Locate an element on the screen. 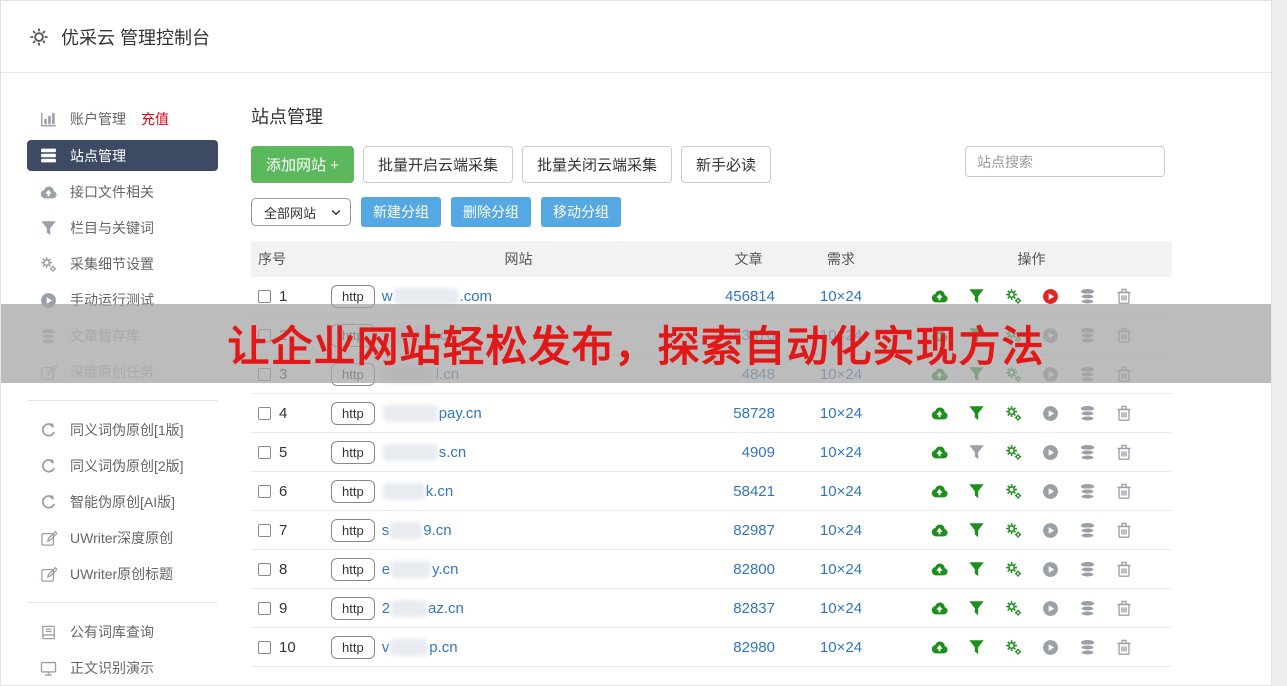 Image resolution: width=1287 pixels, height=686 pixels. site-domain-link: e y.cn is located at coordinates (420, 569).